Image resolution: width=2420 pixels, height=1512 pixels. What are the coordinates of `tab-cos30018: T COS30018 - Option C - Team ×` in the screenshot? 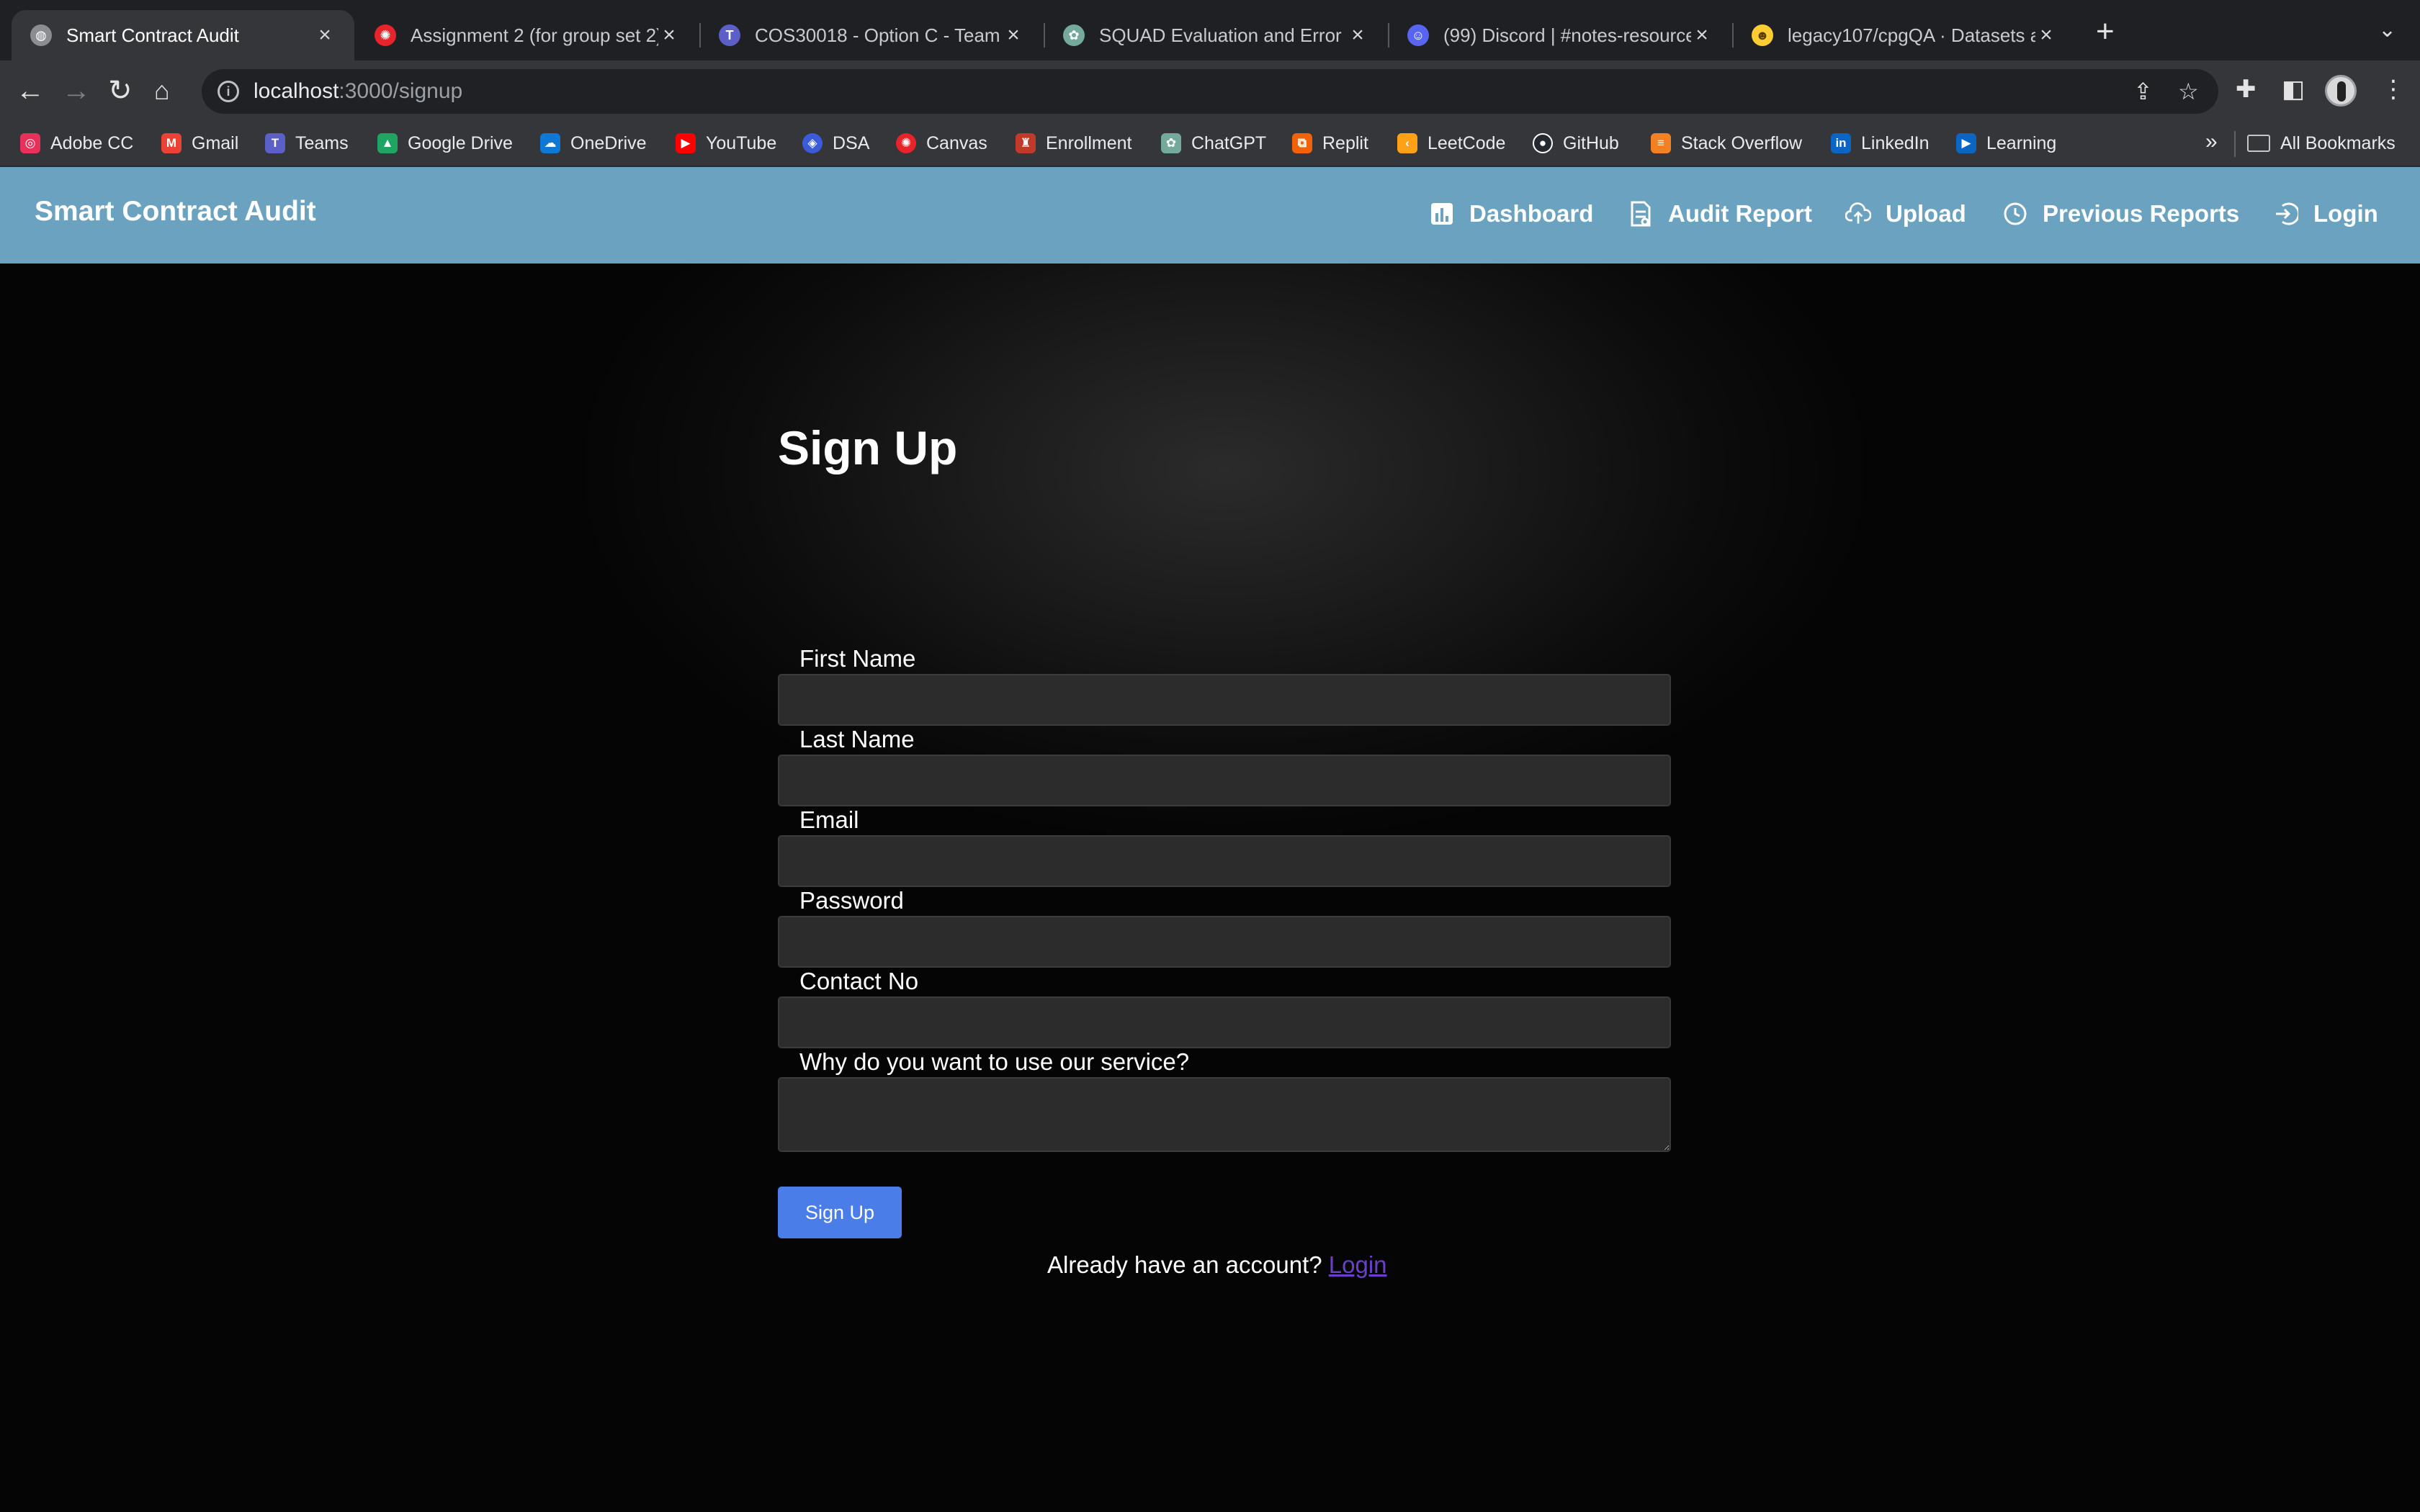 It's located at (872, 35).